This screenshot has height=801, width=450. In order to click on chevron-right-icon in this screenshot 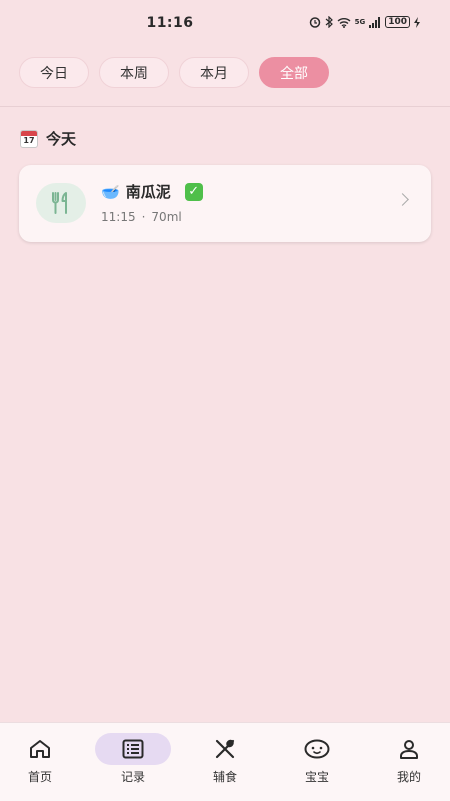, I will do `click(402, 199)`.